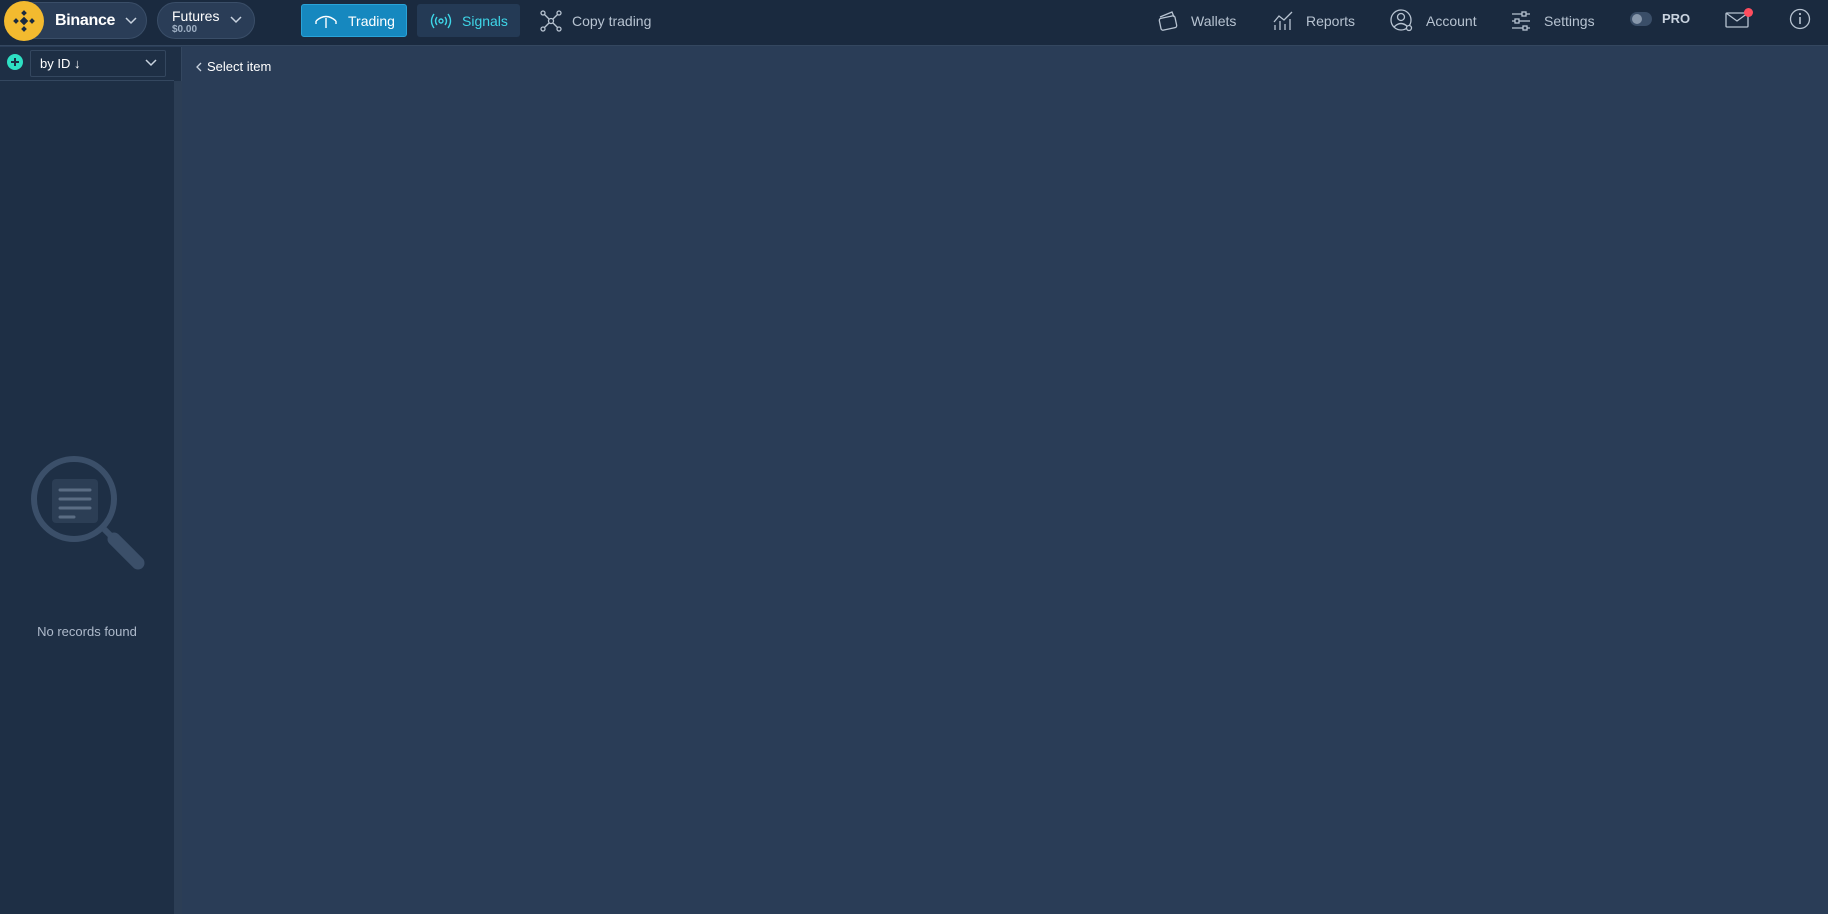 The width and height of the screenshot is (1828, 914). What do you see at coordinates (1331, 20) in the screenshot?
I see `nav-label: Reports` at bounding box center [1331, 20].